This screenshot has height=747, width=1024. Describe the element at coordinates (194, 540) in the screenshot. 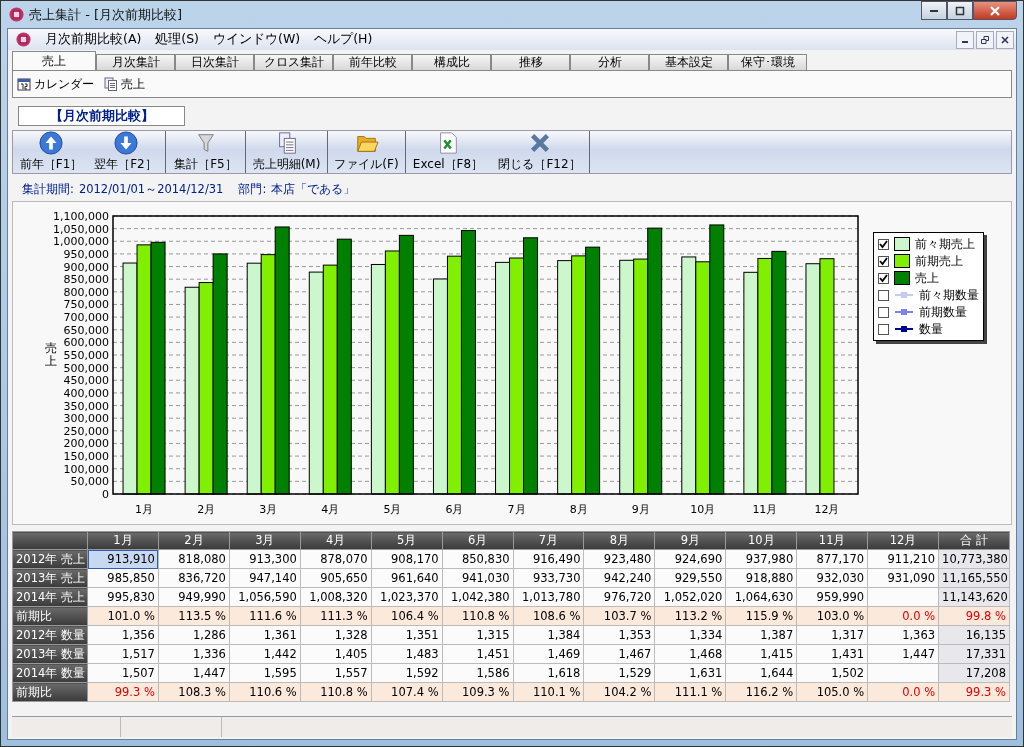

I see `column-header: 2月` at that location.